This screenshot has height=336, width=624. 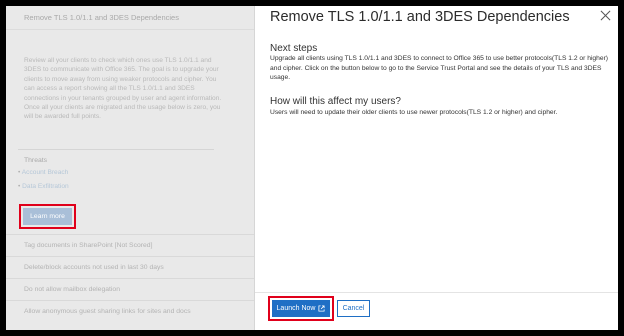 What do you see at coordinates (116, 149) in the screenshot?
I see `divider` at bounding box center [116, 149].